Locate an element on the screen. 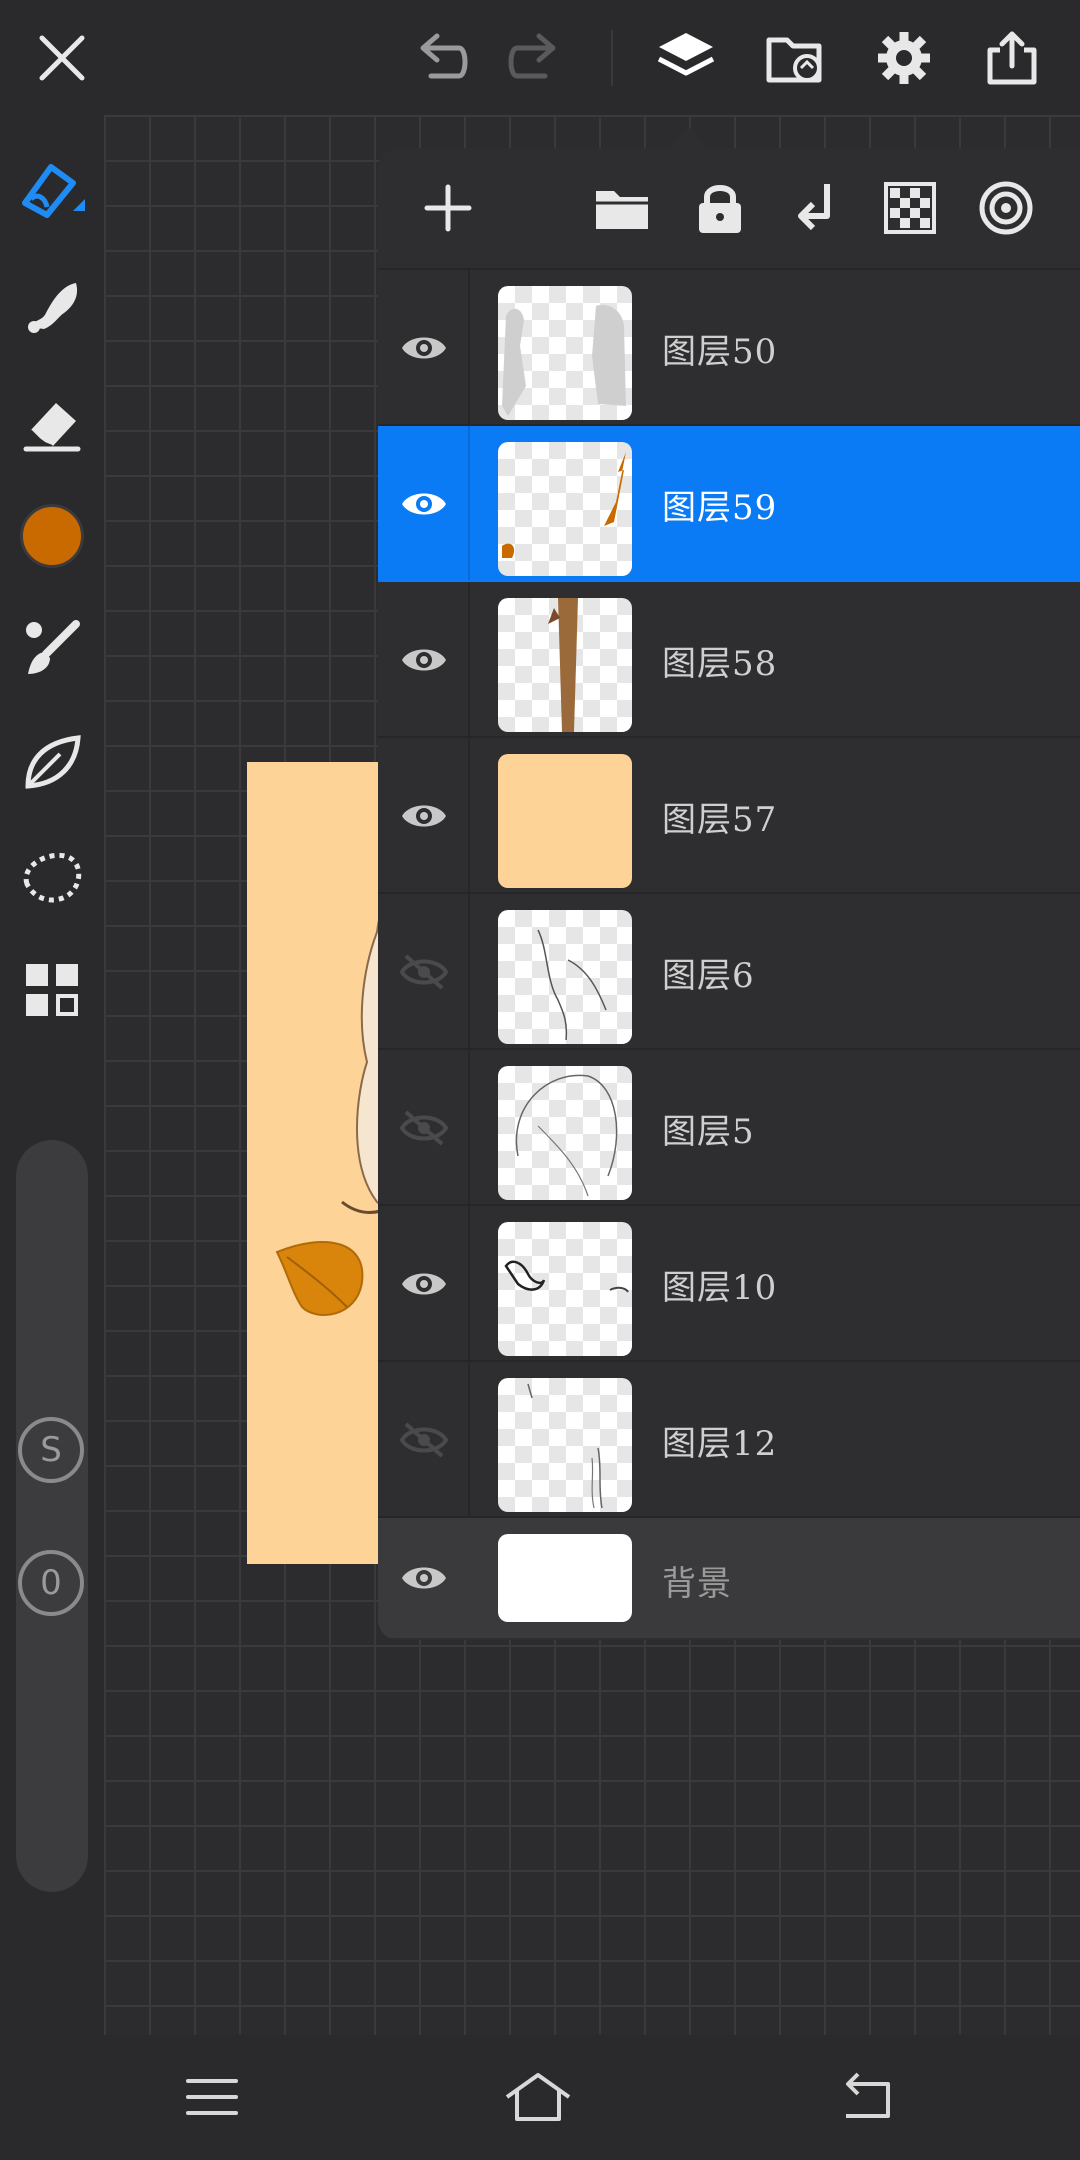 The height and width of the screenshot is (2160, 1080). home-icon is located at coordinates (538, 2097).